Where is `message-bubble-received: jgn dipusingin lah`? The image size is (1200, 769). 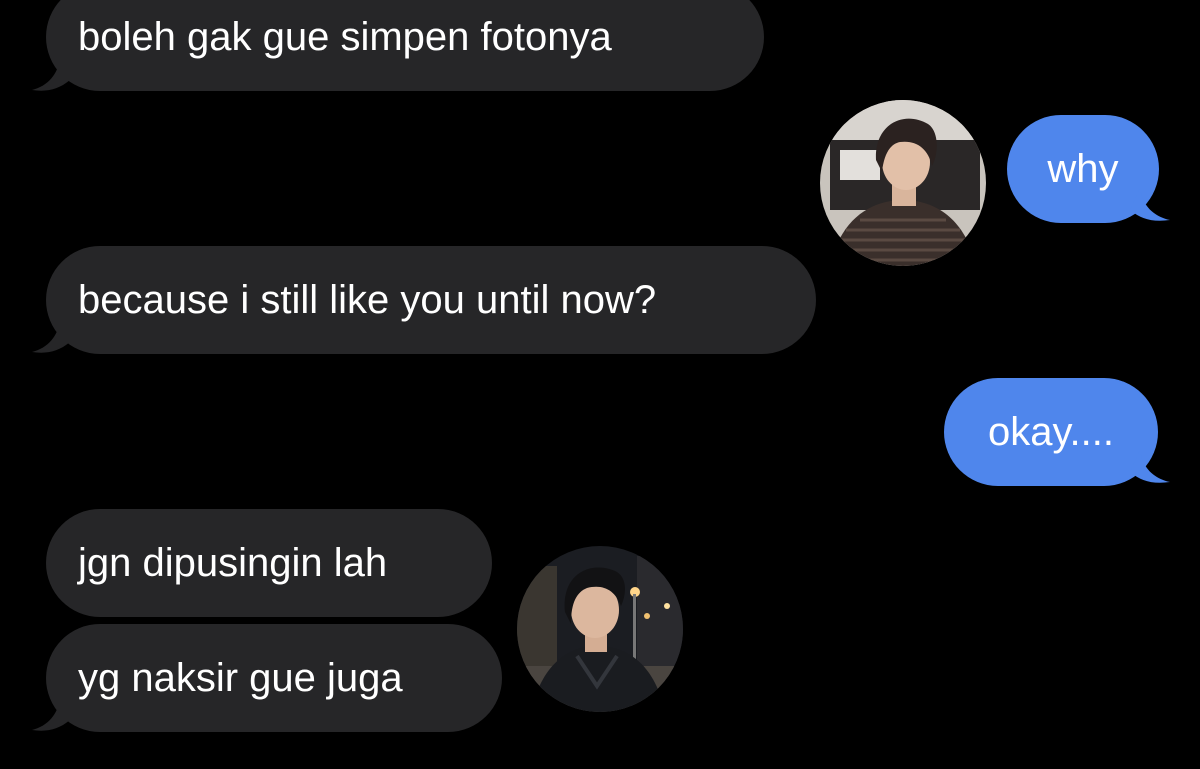
message-bubble-received: jgn dipusingin lah is located at coordinates (269, 563).